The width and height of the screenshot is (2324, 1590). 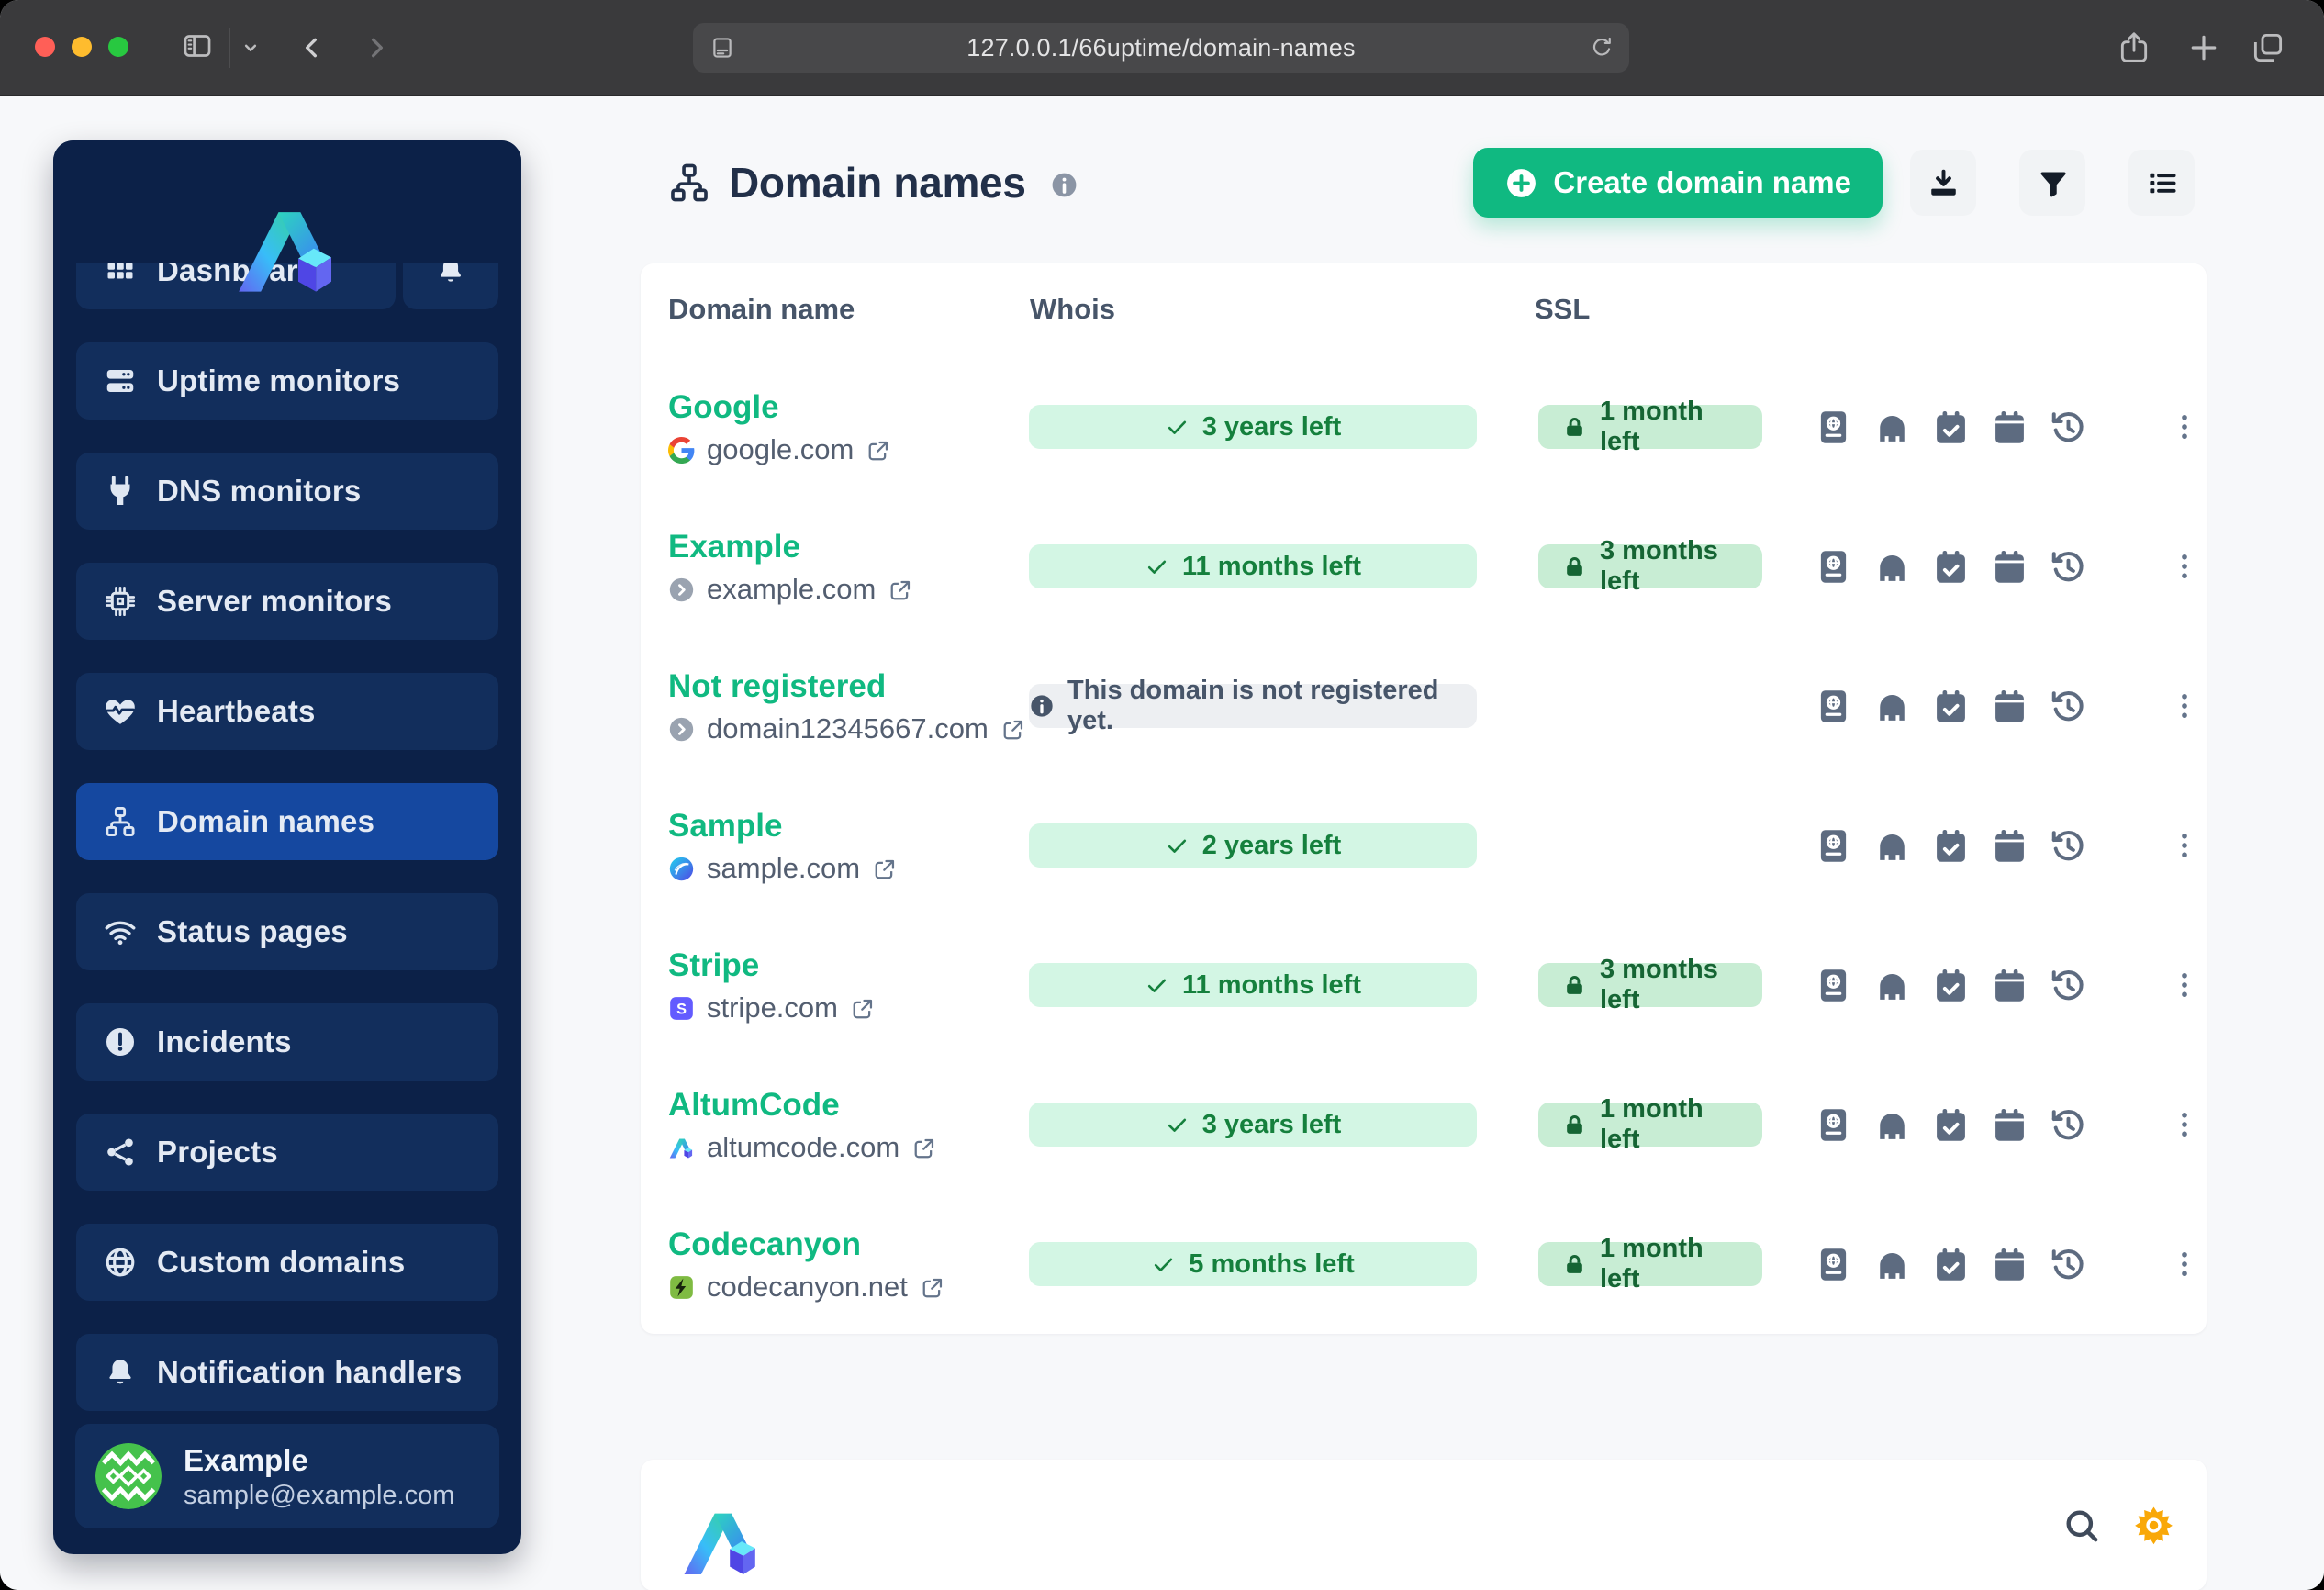 I want to click on new-tab-icon, so click(x=2203, y=47).